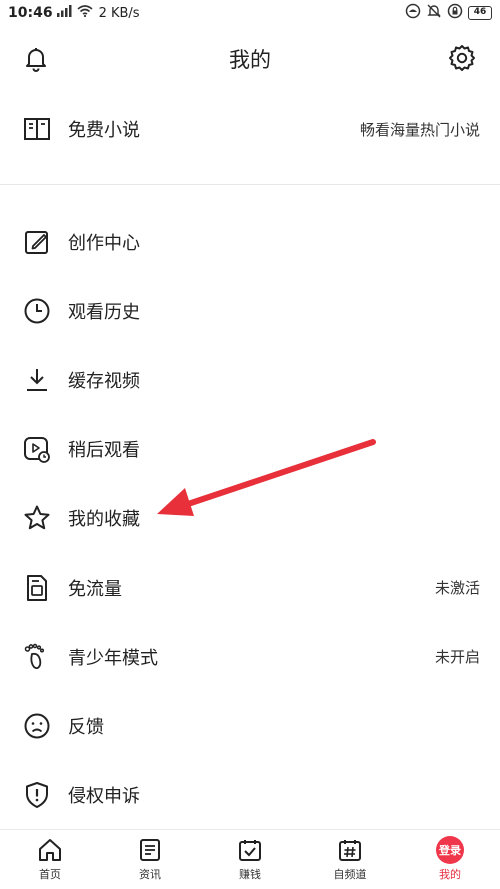 The image size is (500, 889). Describe the element at coordinates (480, 13) in the screenshot. I see `battery-indicator: 46` at that location.